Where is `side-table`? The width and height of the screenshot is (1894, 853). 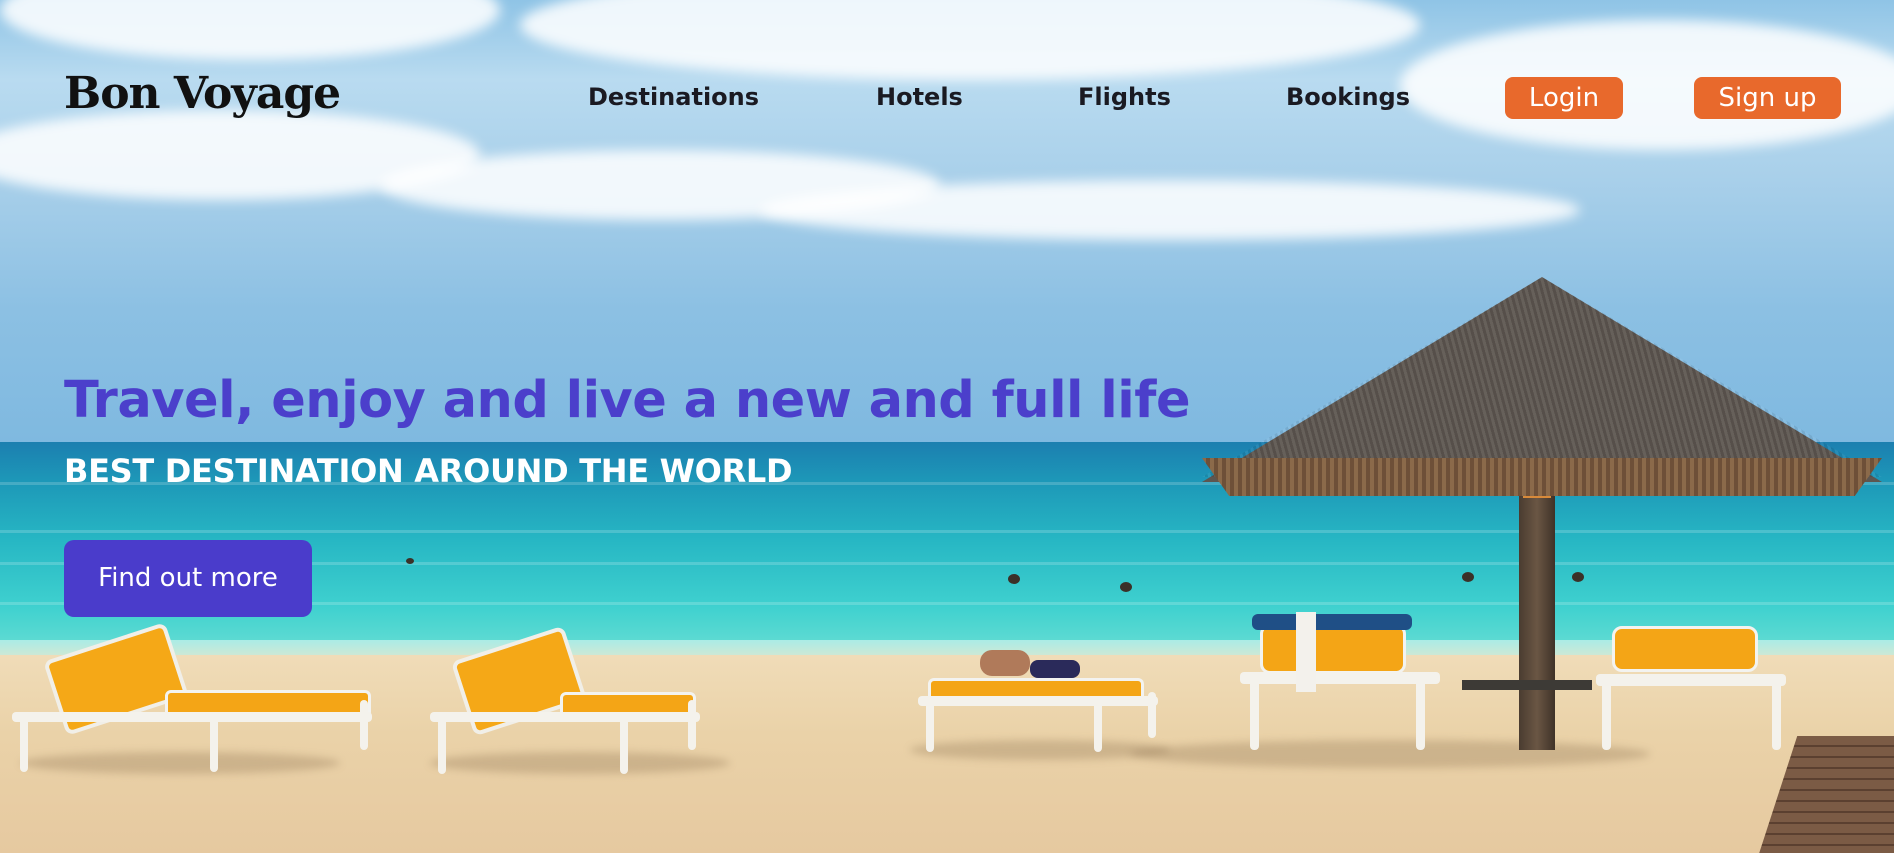
side-table is located at coordinates (1527, 685).